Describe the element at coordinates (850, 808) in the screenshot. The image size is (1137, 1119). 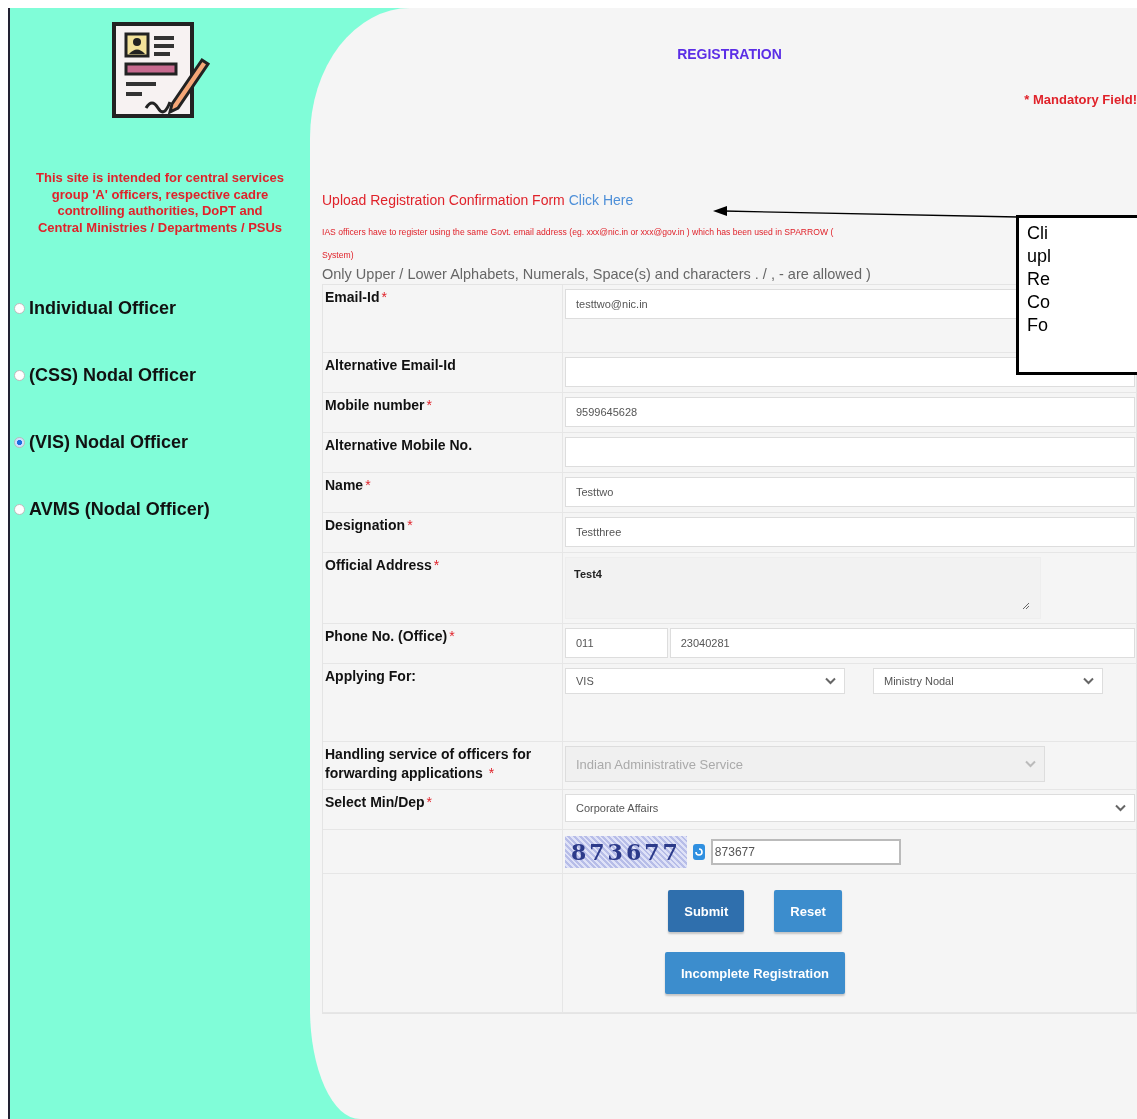
I see `dropdown: Corporate Affairs` at that location.